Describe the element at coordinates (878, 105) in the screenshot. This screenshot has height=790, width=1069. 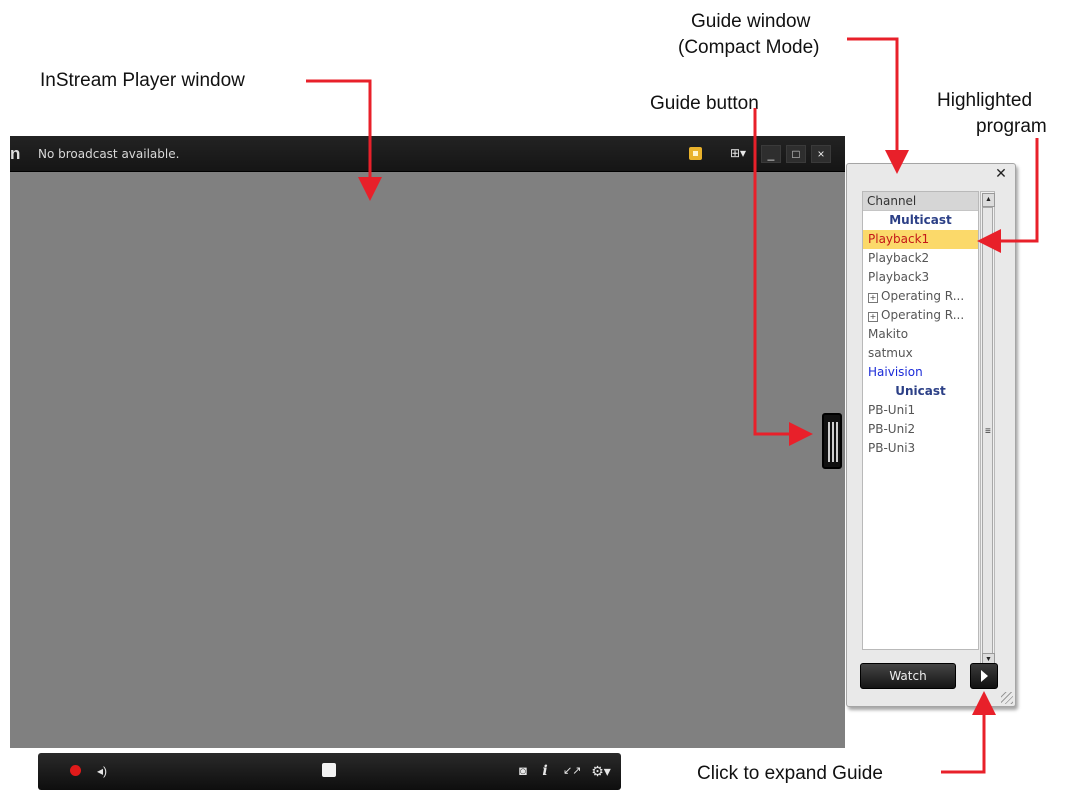
I see `arrow-guide-window` at that location.